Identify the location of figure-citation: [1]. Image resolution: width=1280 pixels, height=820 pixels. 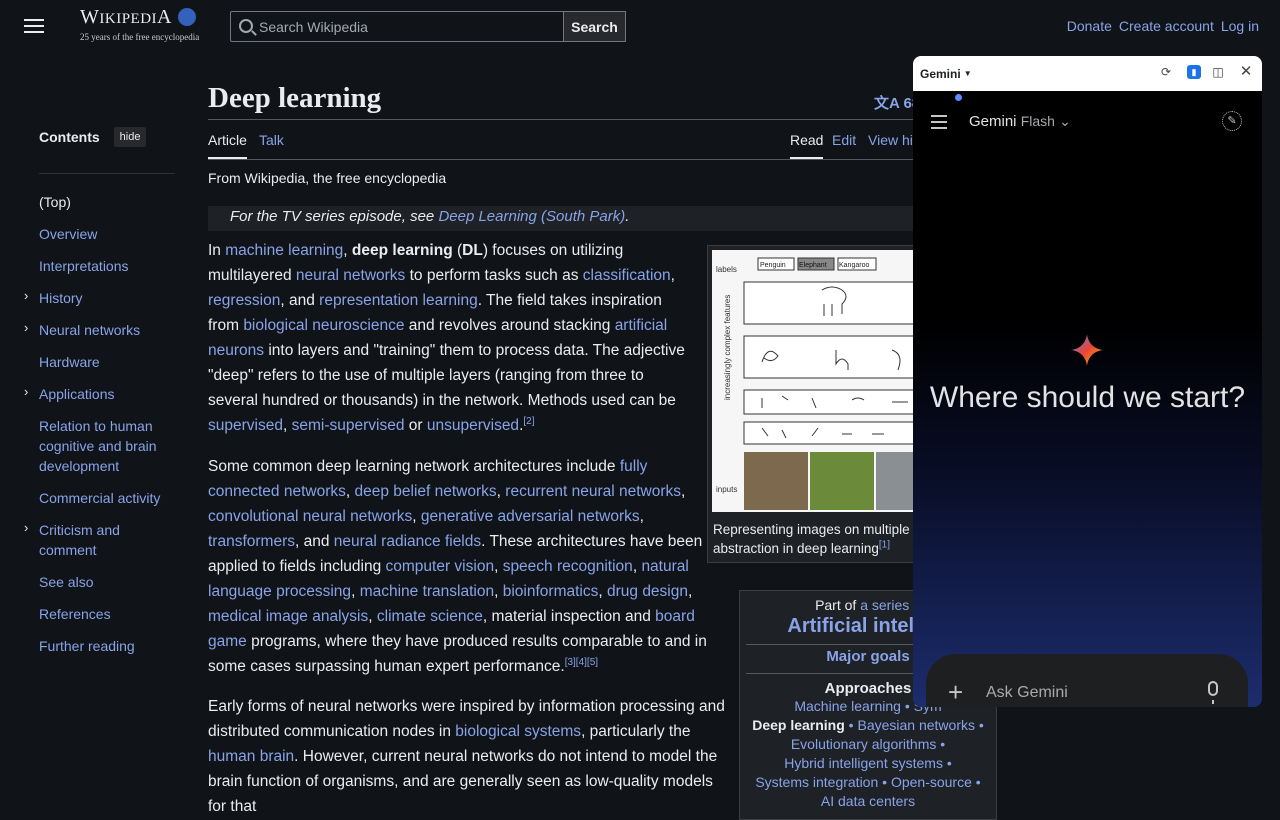
(884, 545).